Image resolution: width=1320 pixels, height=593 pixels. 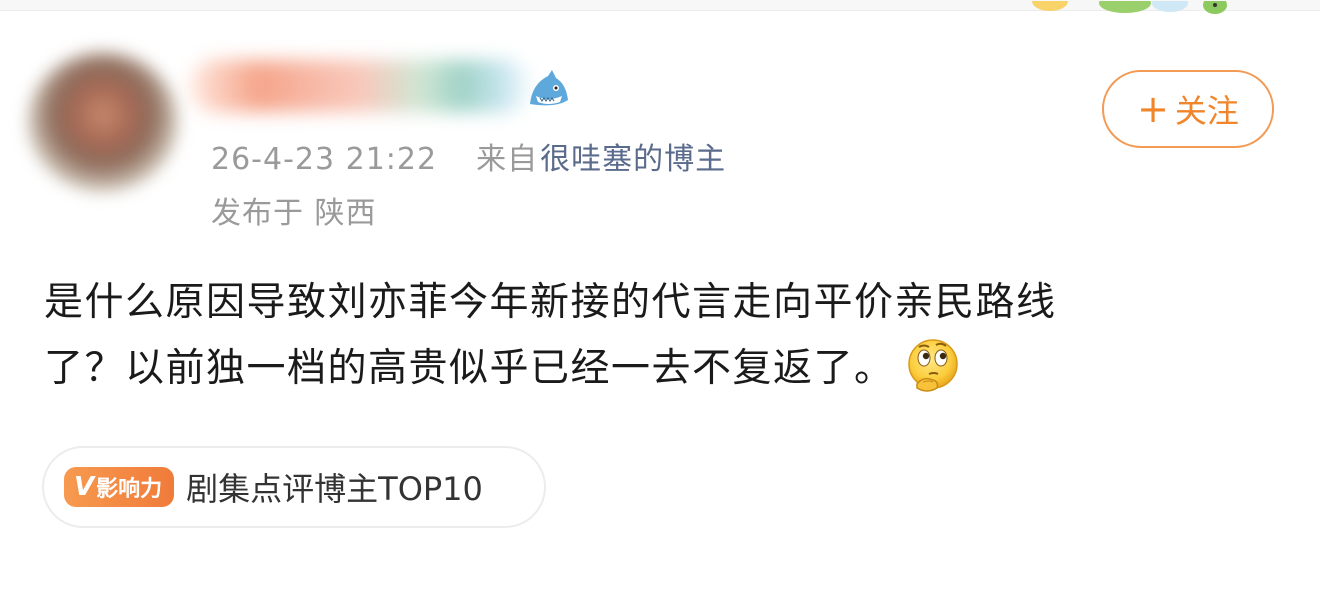 I want to click on influence-tag: V 影响力 剧集点评博主TOP10, so click(x=294, y=487).